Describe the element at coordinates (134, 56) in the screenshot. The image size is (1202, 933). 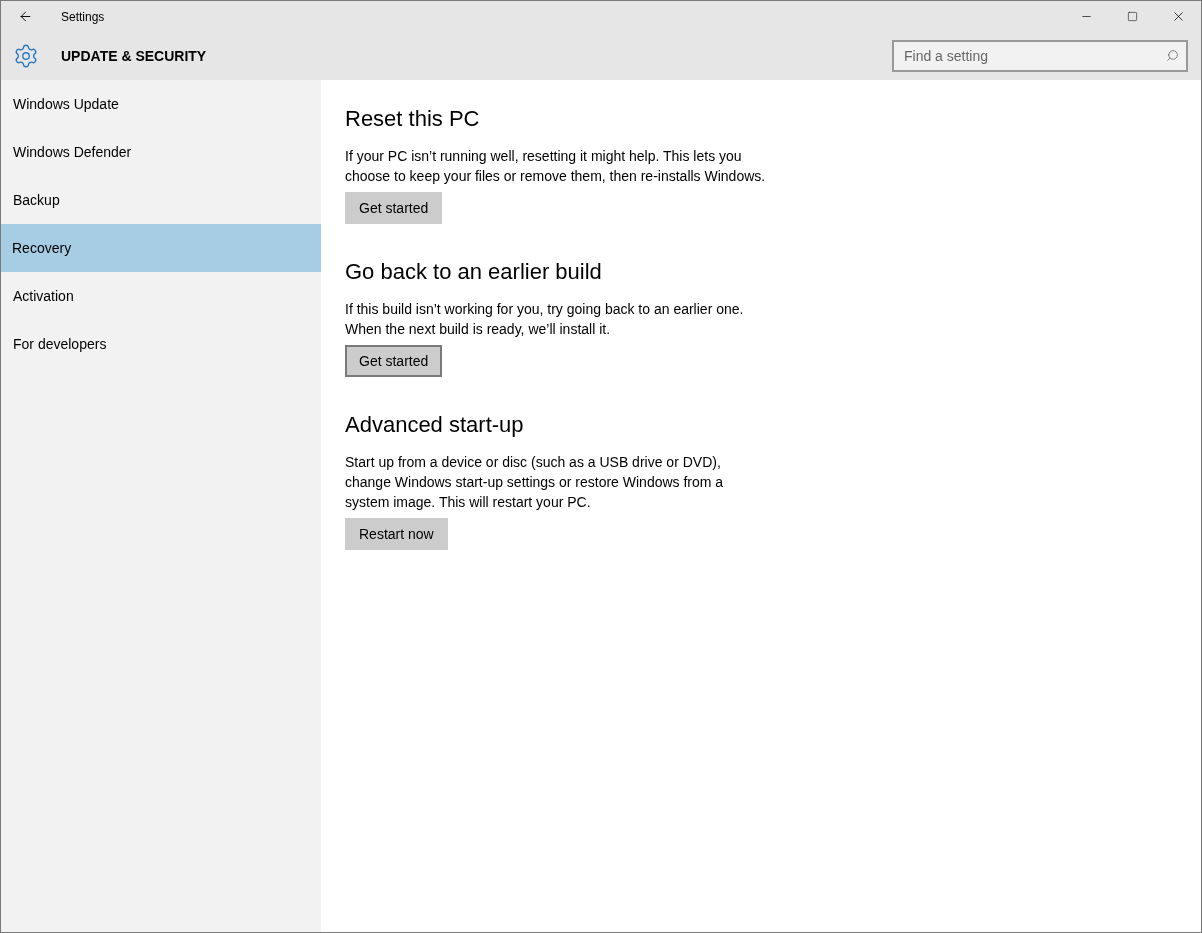
I see `page-title: UPDATE & SECURITY` at that location.